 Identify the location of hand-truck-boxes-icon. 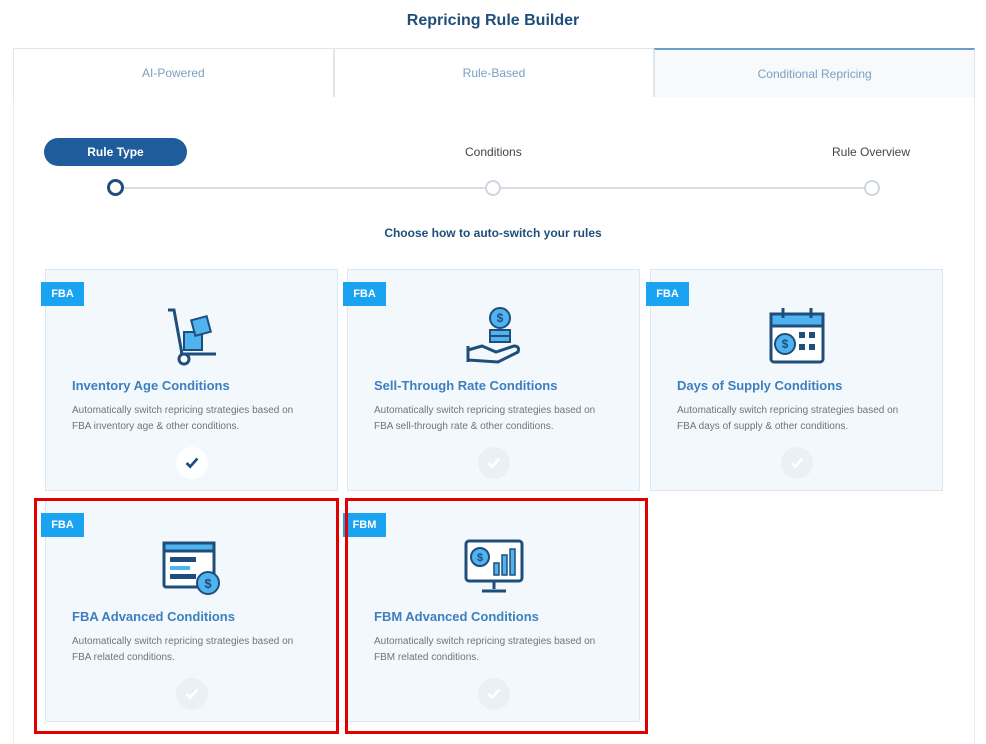
(192, 336).